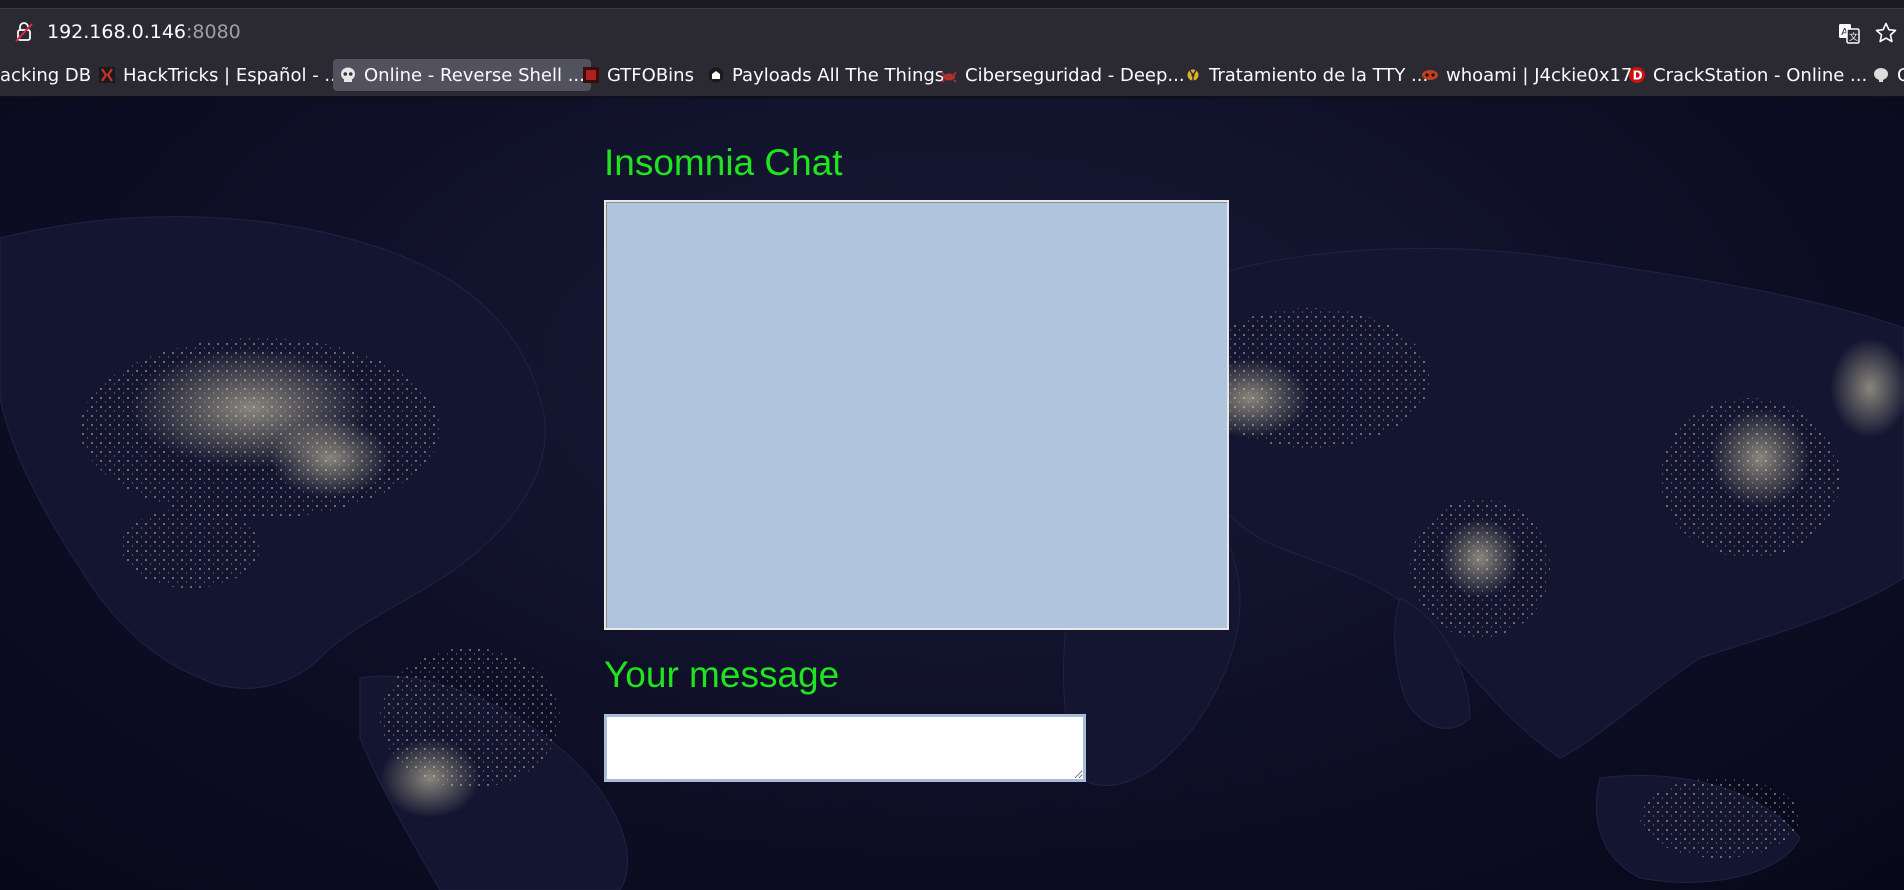 This screenshot has width=1904, height=890. Describe the element at coordinates (1430, 75) in the screenshot. I see `whoami-favicon-icon` at that location.